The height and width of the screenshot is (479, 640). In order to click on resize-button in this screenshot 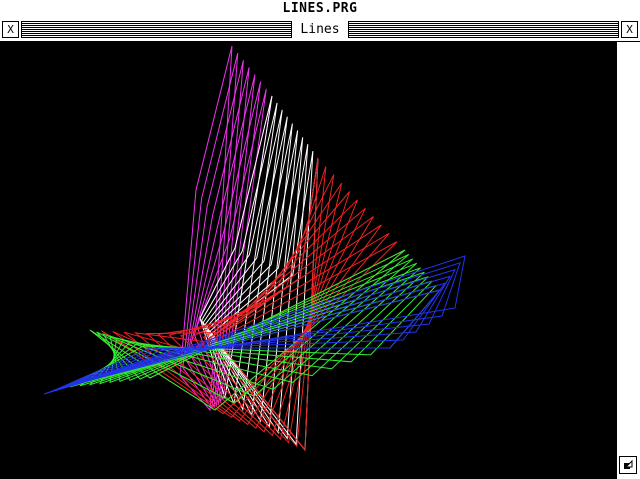, I will do `click(628, 465)`.